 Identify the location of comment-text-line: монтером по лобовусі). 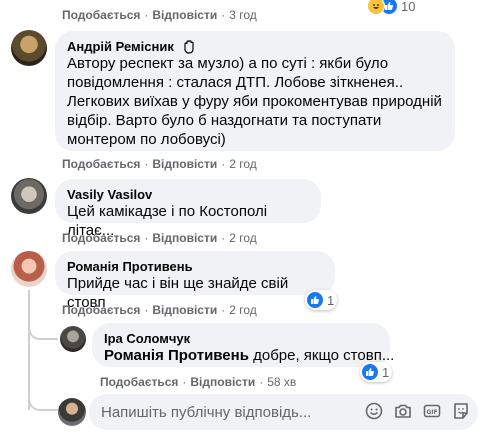
(146, 139).